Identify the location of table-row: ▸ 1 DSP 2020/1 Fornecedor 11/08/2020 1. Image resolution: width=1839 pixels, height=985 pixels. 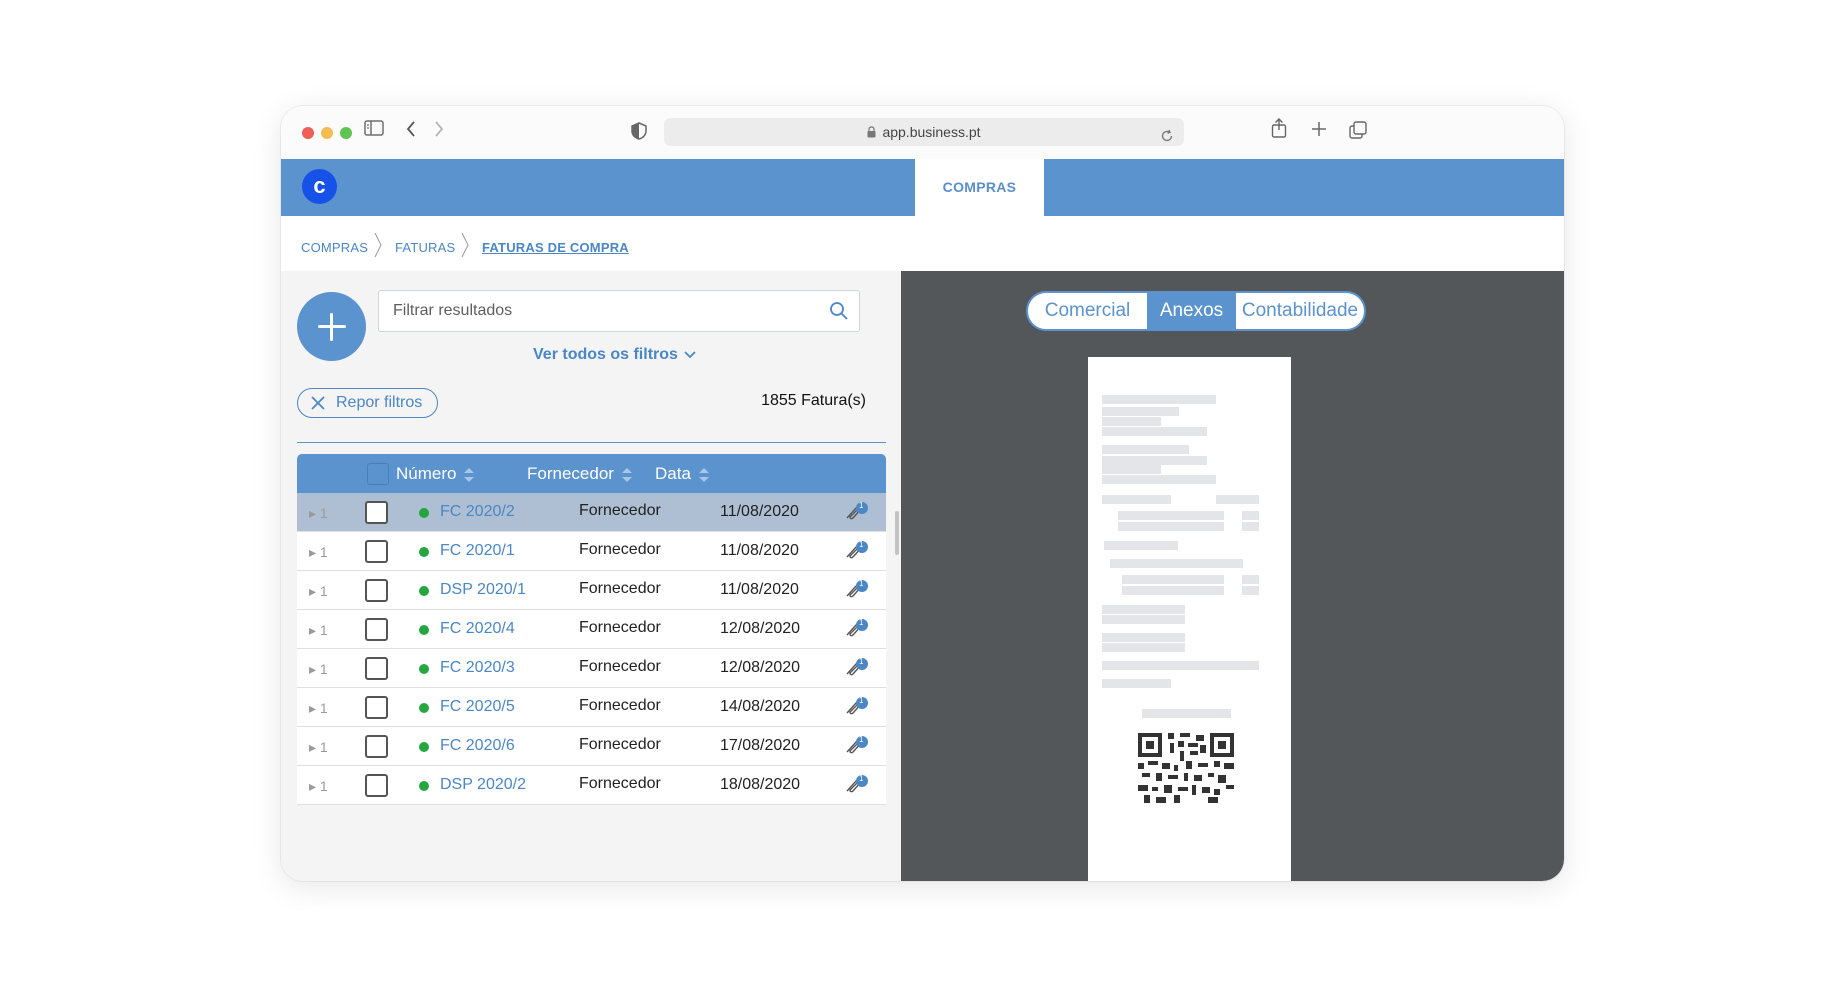
(591, 590).